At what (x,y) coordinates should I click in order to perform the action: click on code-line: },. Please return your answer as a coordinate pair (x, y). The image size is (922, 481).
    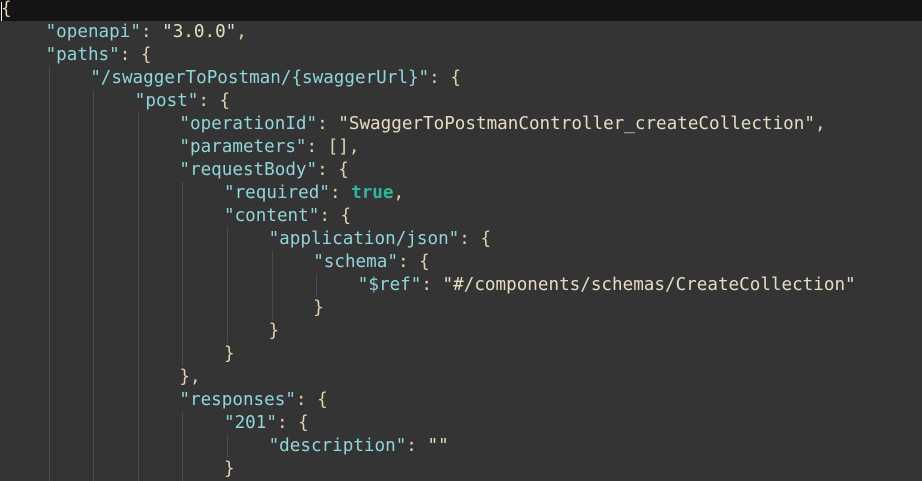
    Looking at the image, I should click on (461, 377).